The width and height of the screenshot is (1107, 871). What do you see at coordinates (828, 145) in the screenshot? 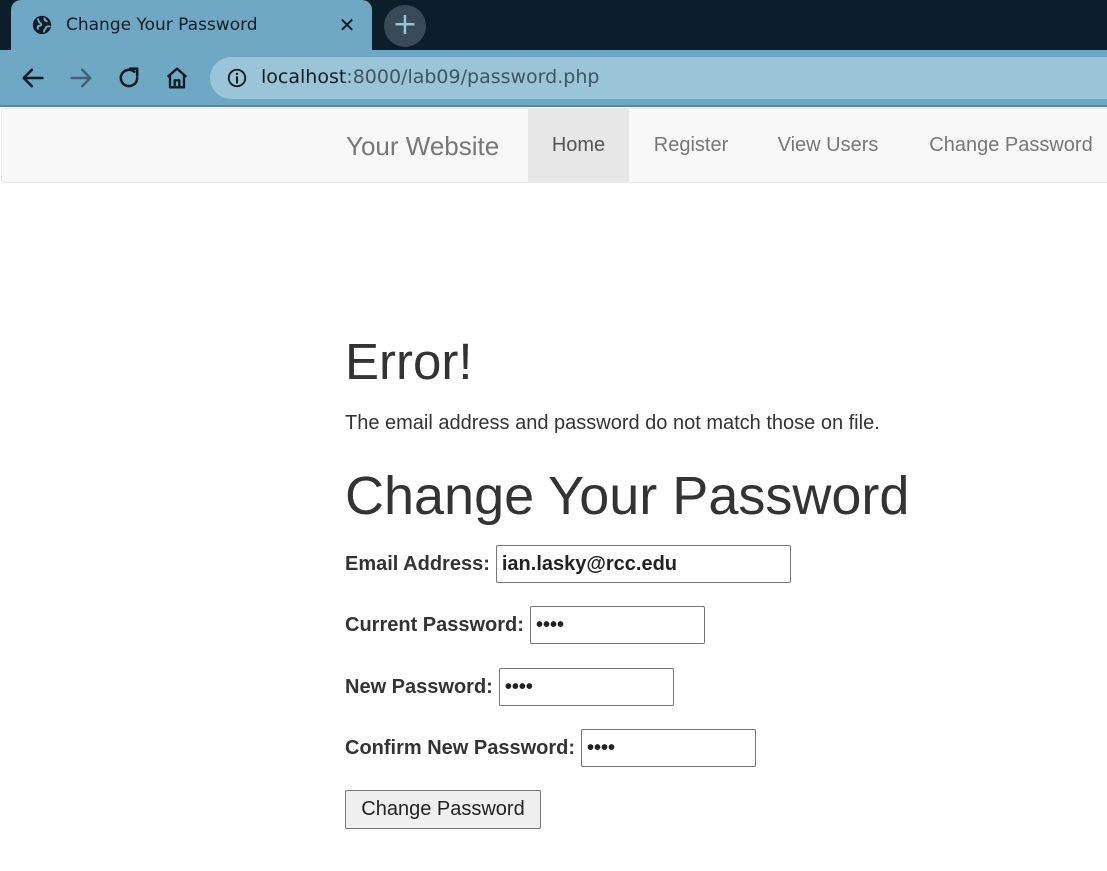
I see `nav-item-view-users: View Users` at bounding box center [828, 145].